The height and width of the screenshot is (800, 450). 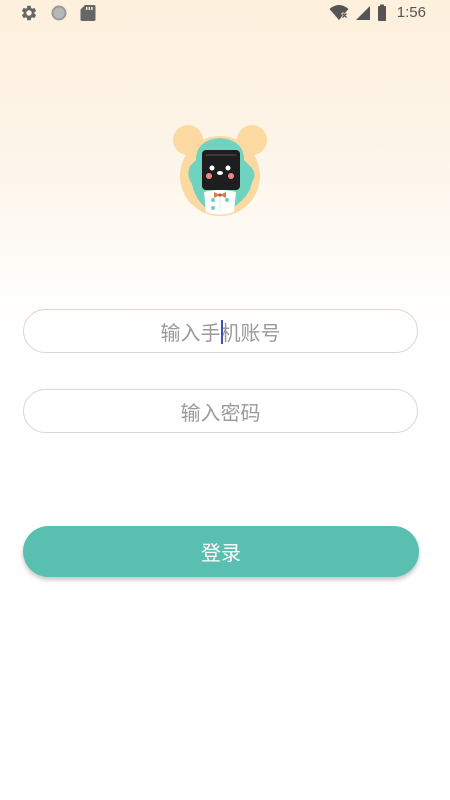 I want to click on battery-icon, so click(x=381, y=12).